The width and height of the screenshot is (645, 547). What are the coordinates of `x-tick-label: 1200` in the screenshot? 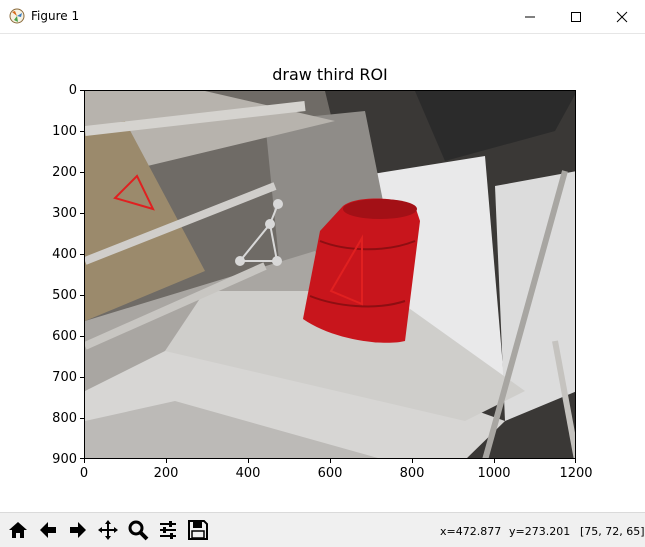 It's located at (576, 473).